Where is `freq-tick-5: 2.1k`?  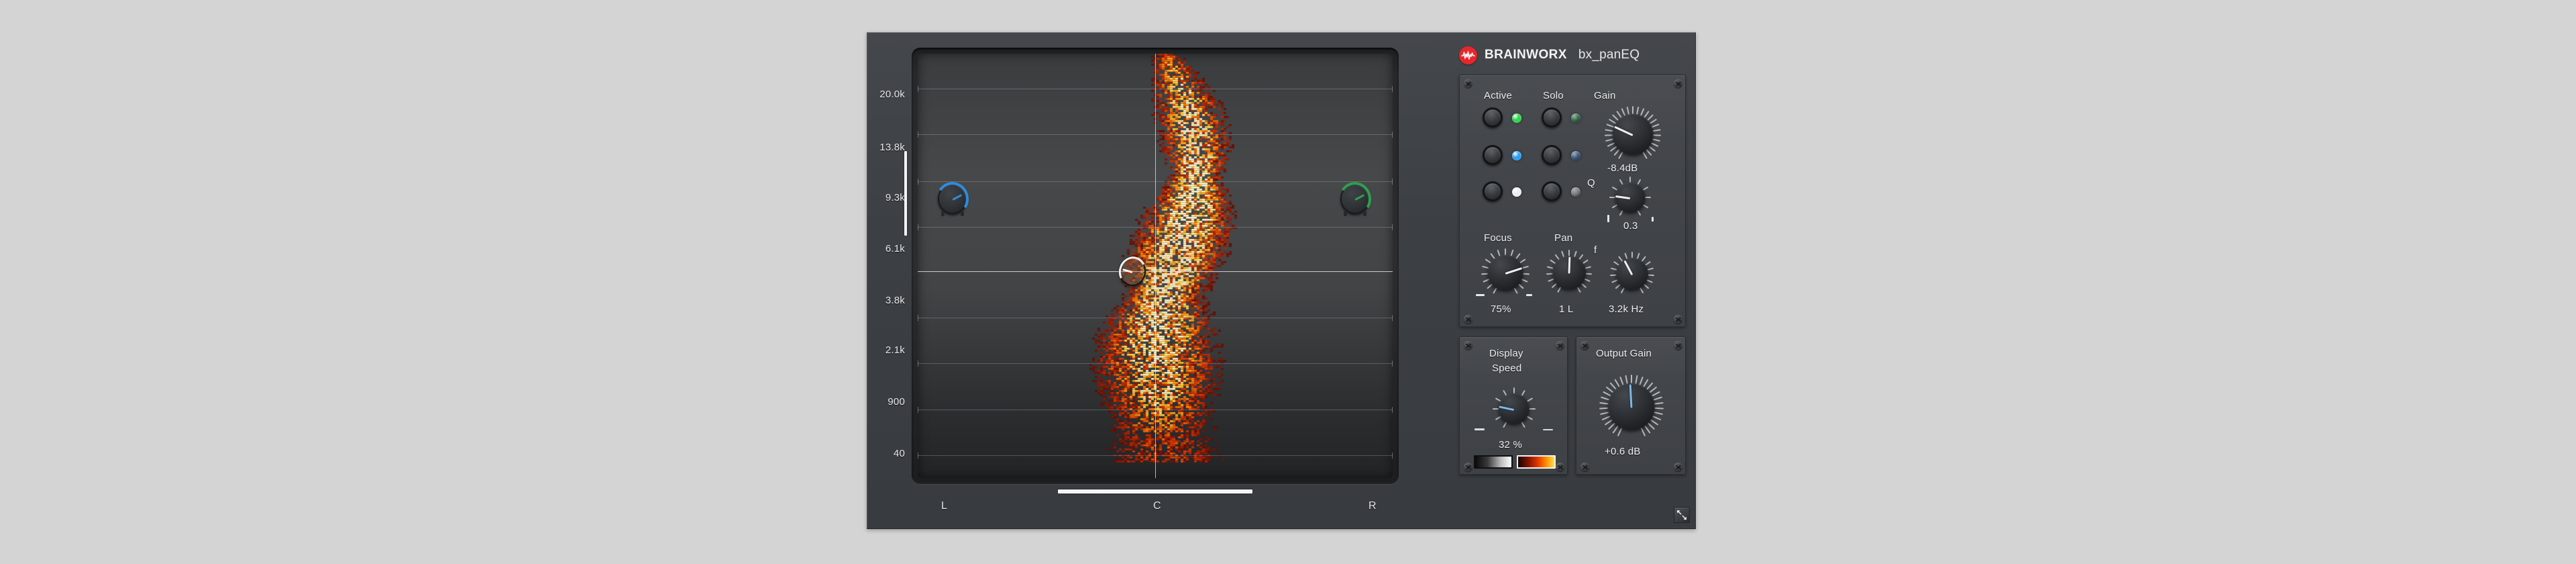 freq-tick-5: 2.1k is located at coordinates (895, 350).